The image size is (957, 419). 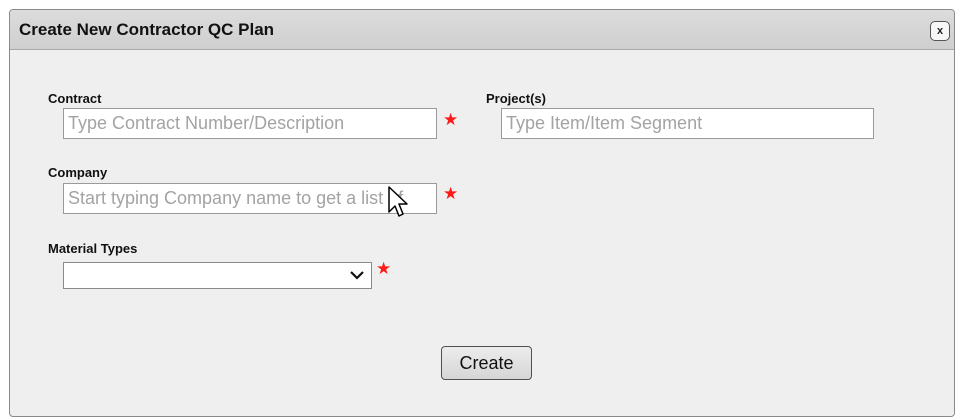 What do you see at coordinates (250, 123) in the screenshot?
I see `contract-input` at bounding box center [250, 123].